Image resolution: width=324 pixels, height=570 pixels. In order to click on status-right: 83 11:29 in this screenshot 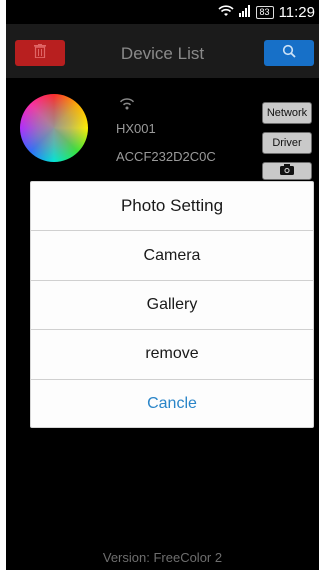, I will do `click(266, 12)`.